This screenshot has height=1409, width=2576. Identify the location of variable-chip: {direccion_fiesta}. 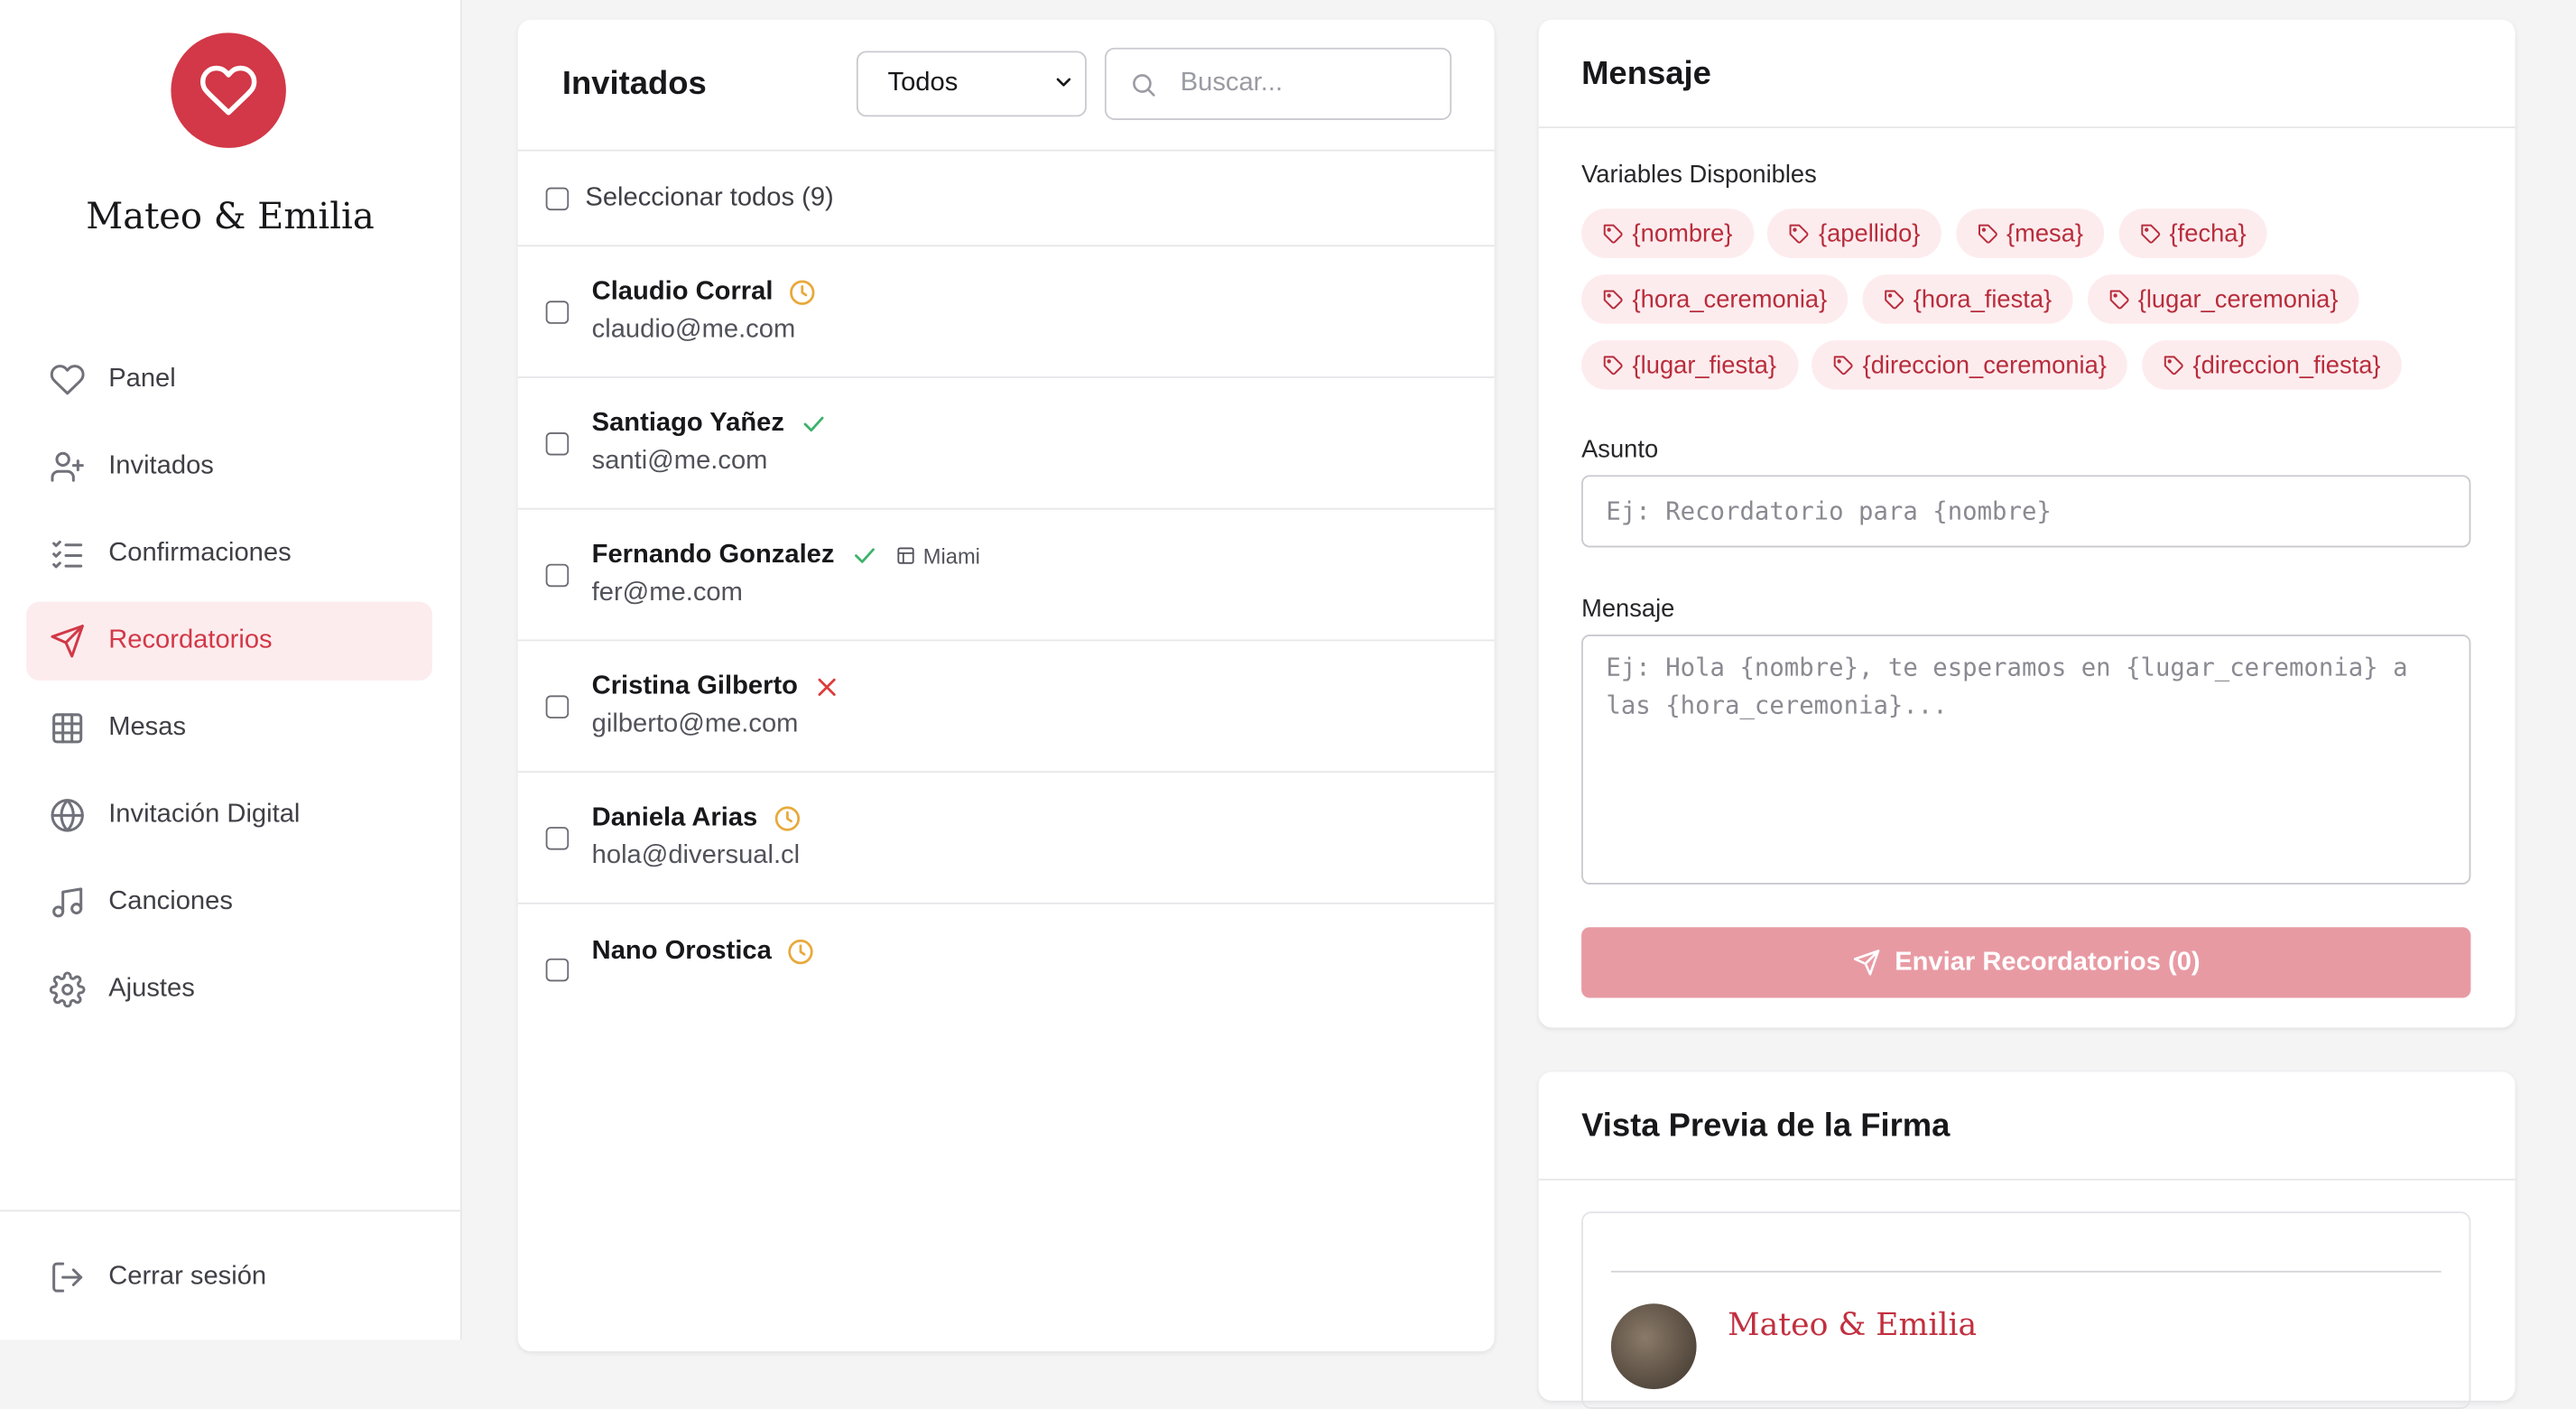
(2272, 365).